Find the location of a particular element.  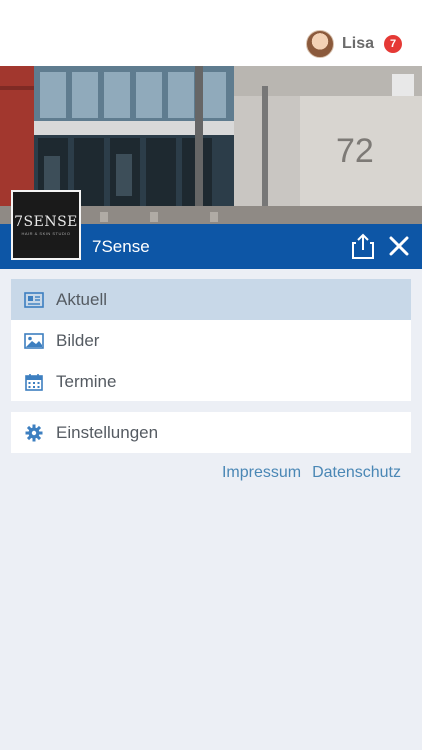

user-name: Lisa is located at coordinates (358, 44).